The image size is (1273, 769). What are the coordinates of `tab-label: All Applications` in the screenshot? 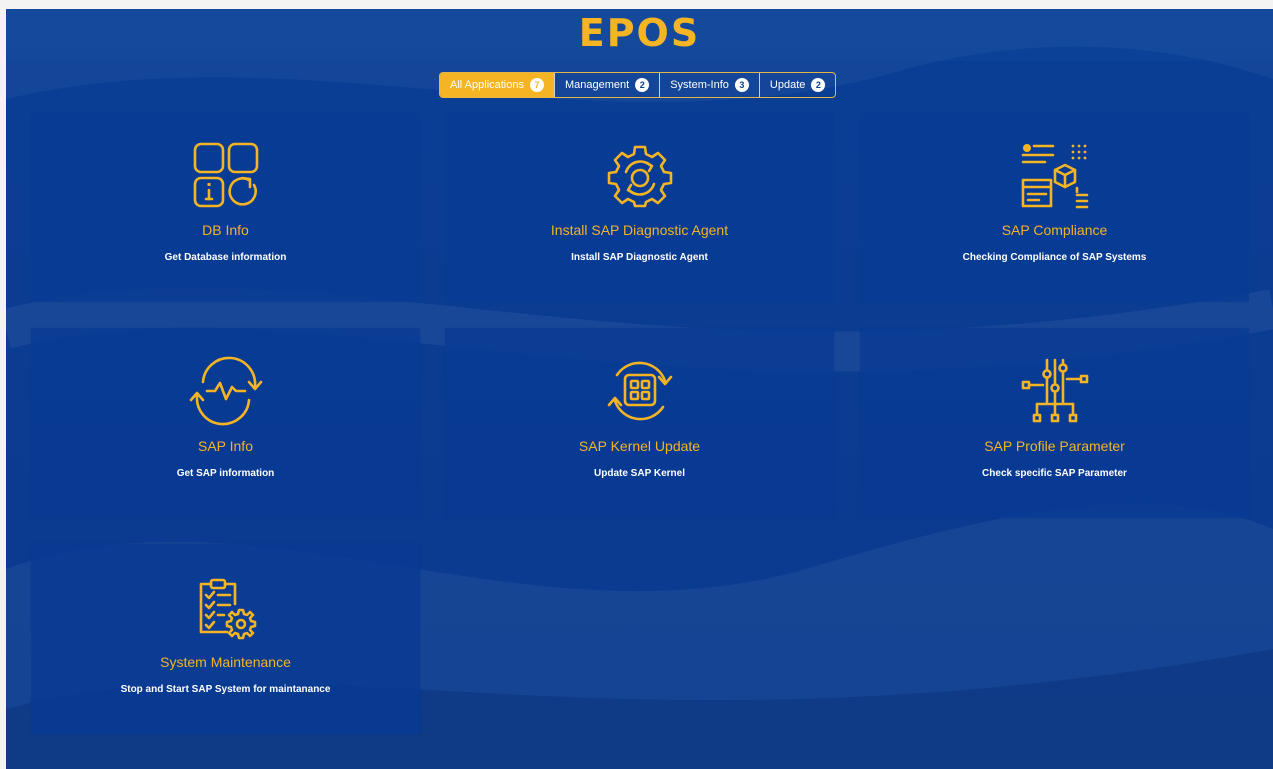 It's located at (487, 85).